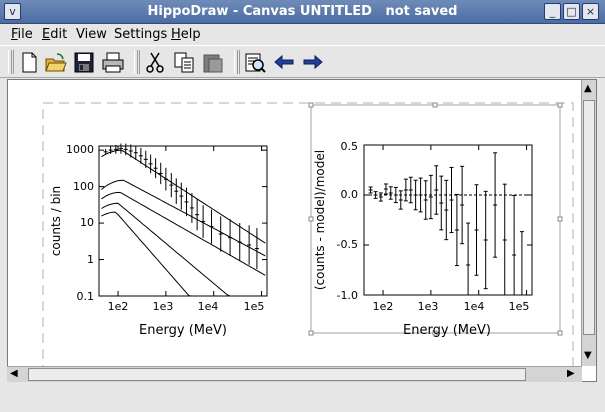 This screenshot has height=412, width=605. I want to click on cut-icon, so click(155, 62).